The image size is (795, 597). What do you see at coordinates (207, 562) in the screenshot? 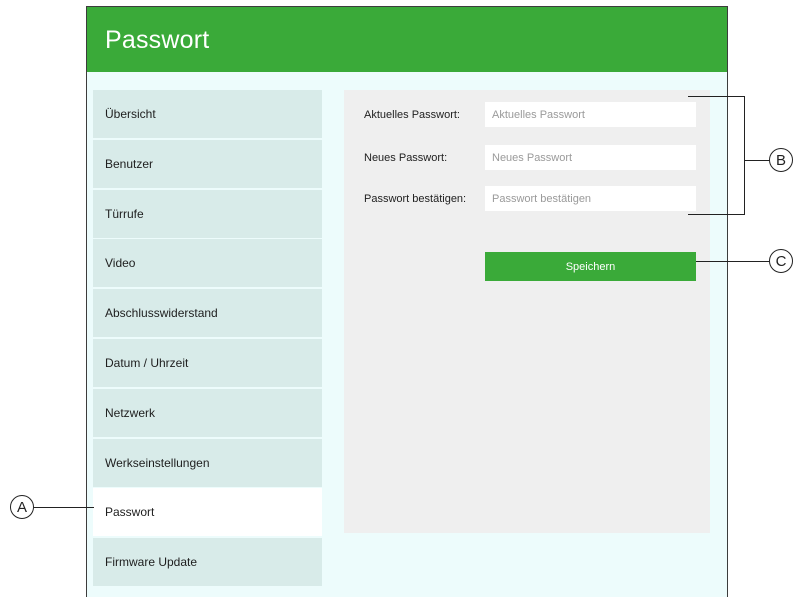
I see `sidebar-item-firmware-update: Firmware Update` at bounding box center [207, 562].